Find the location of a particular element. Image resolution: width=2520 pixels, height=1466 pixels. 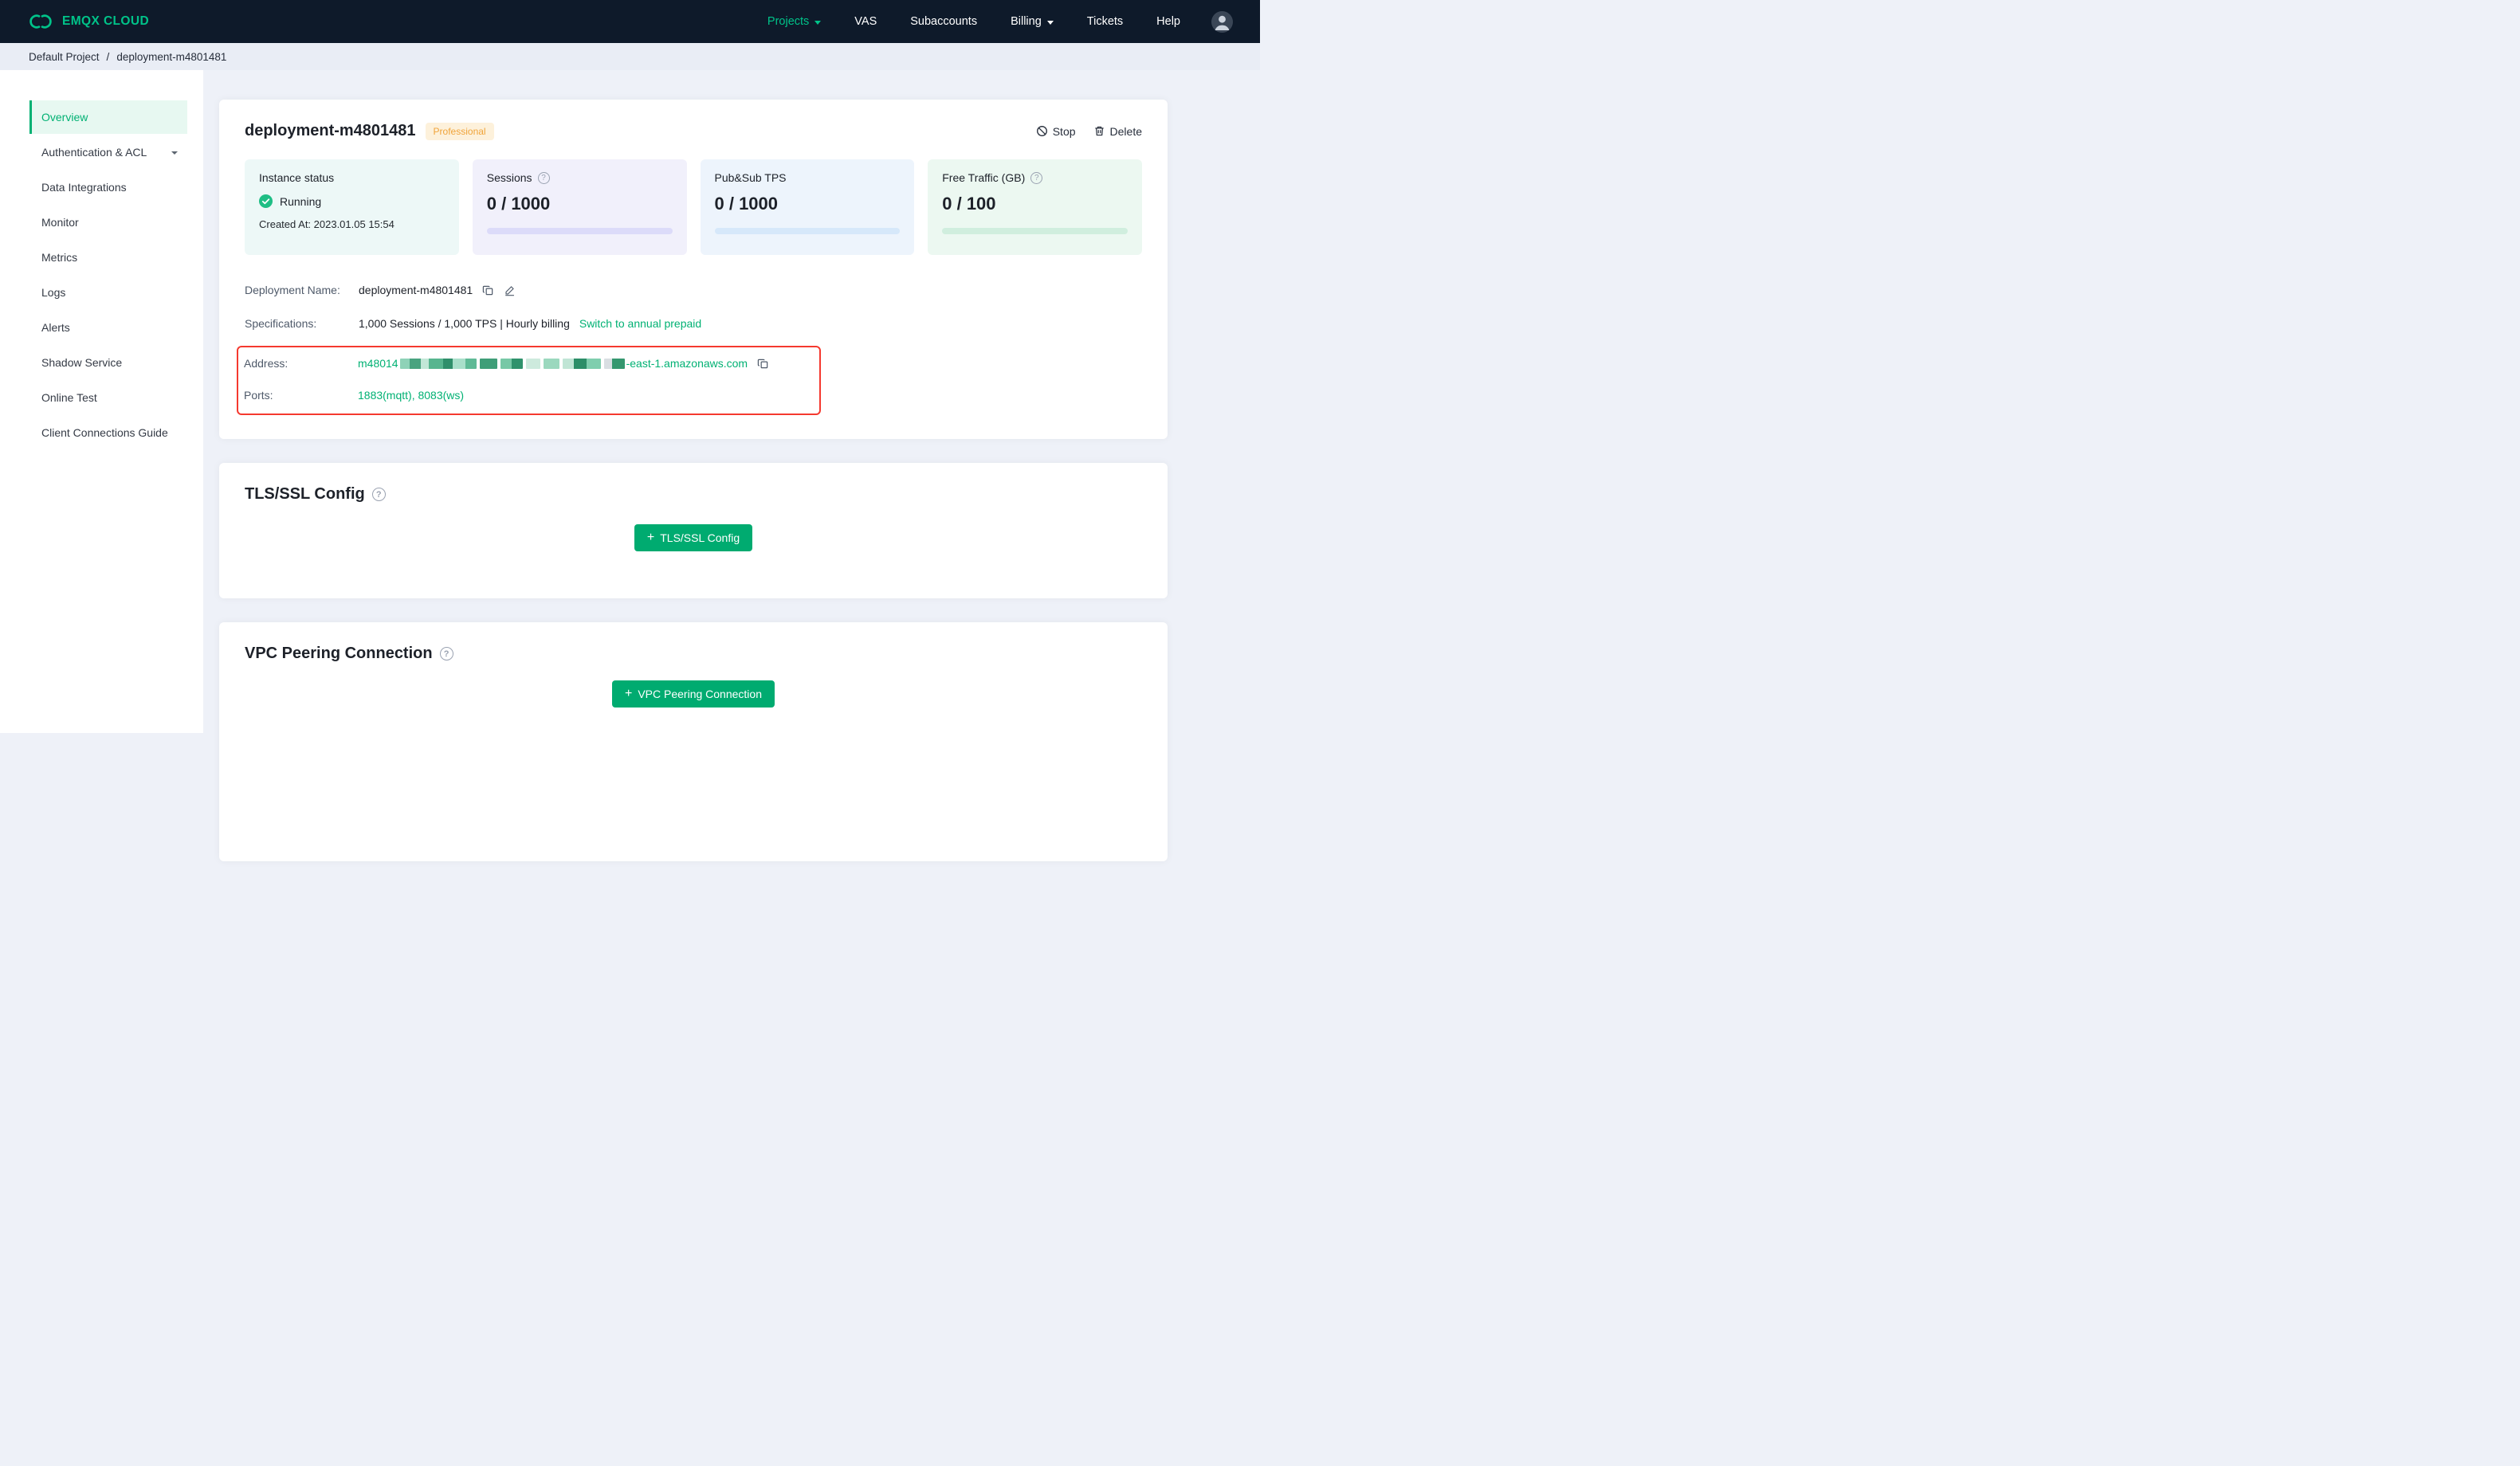

emqx-brand: EMQX CLOUD is located at coordinates (88, 21).